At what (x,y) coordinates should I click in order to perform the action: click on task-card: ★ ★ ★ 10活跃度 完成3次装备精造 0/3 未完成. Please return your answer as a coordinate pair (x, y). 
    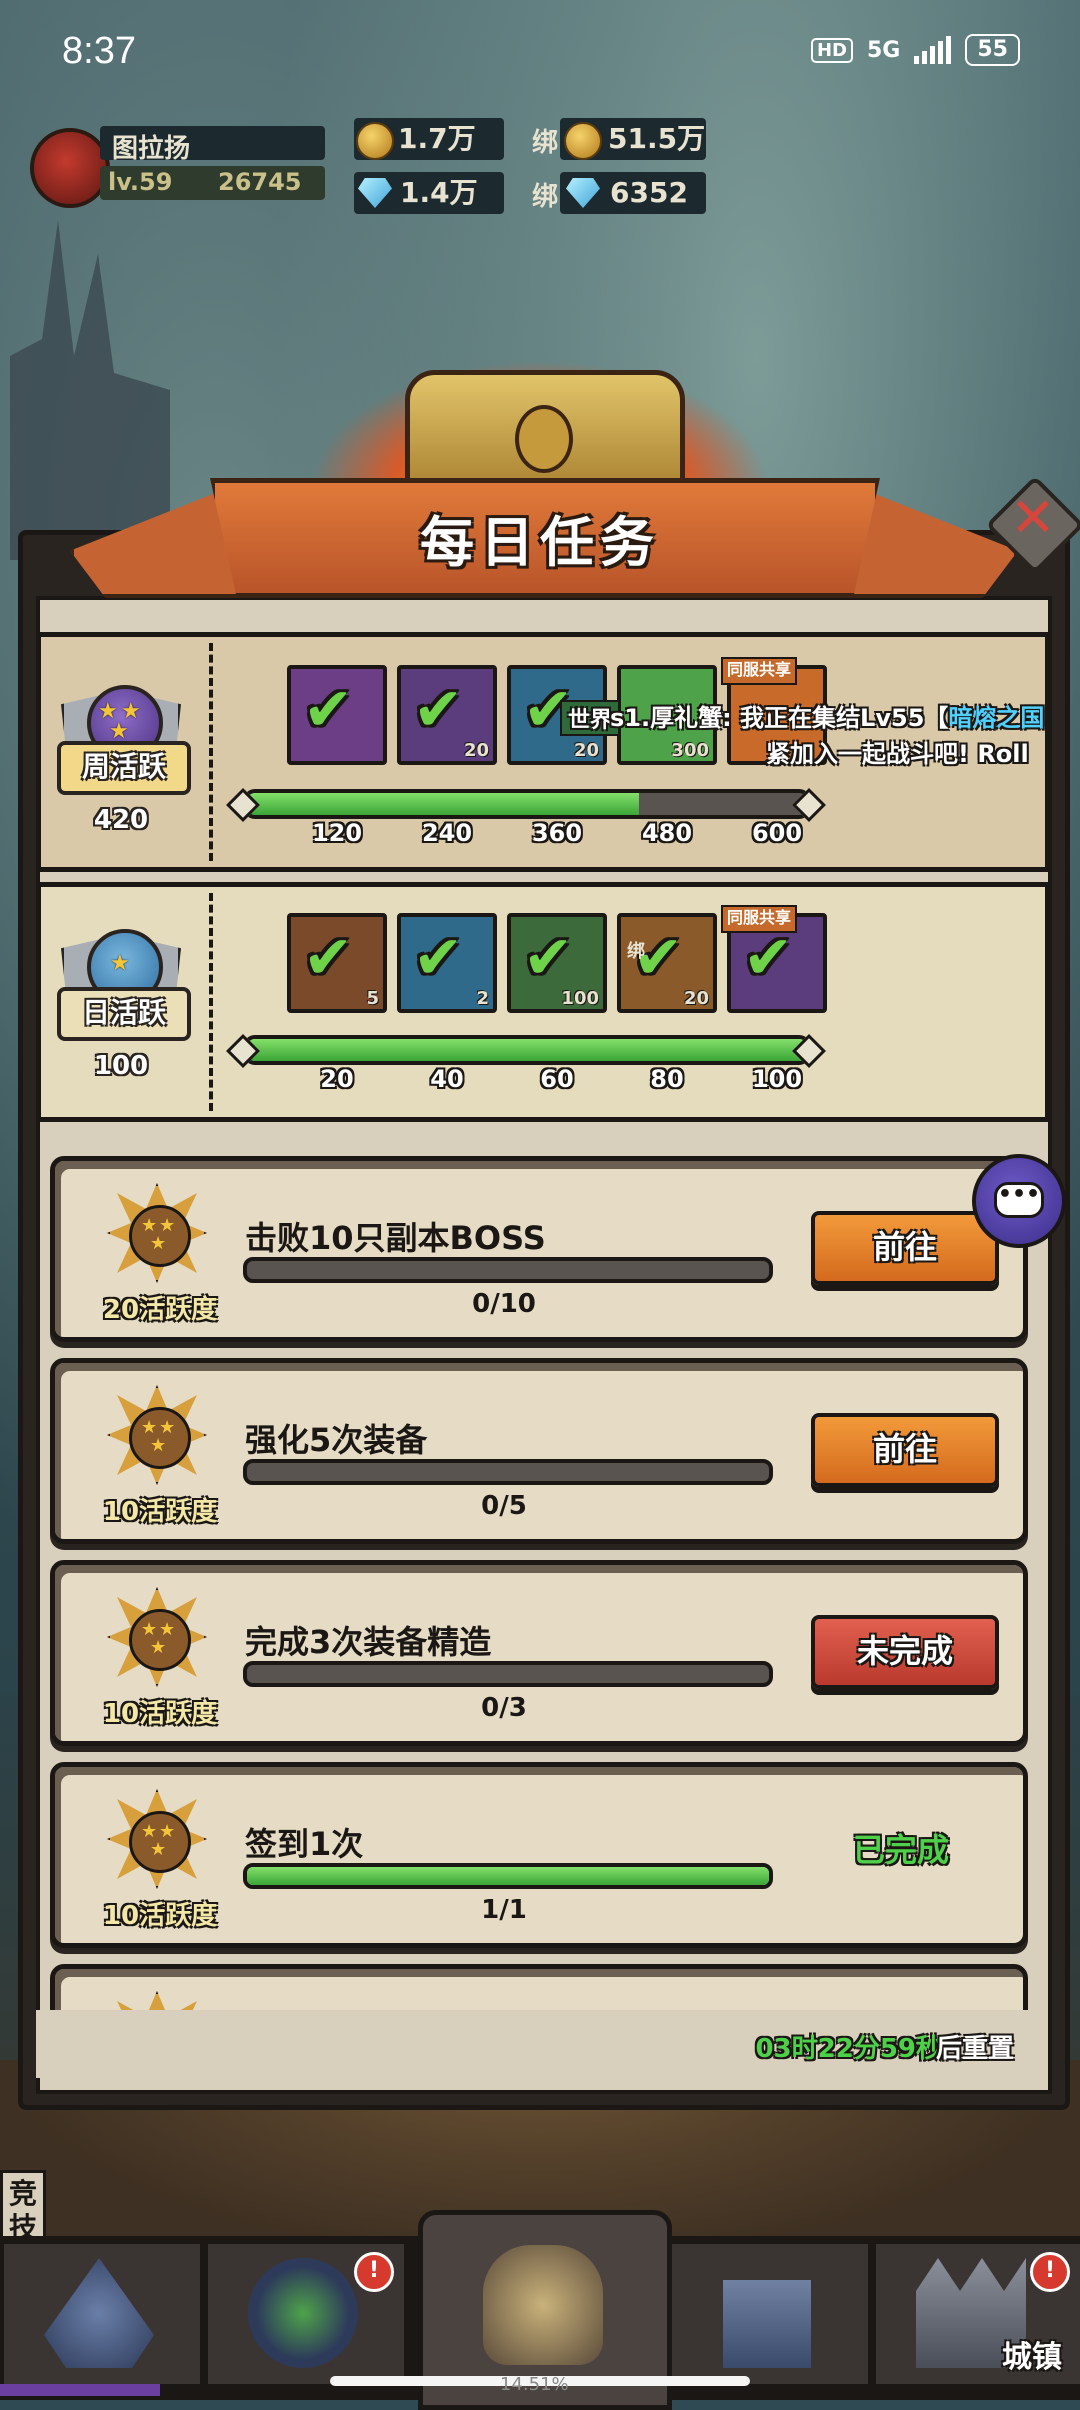
    Looking at the image, I should click on (539, 1653).